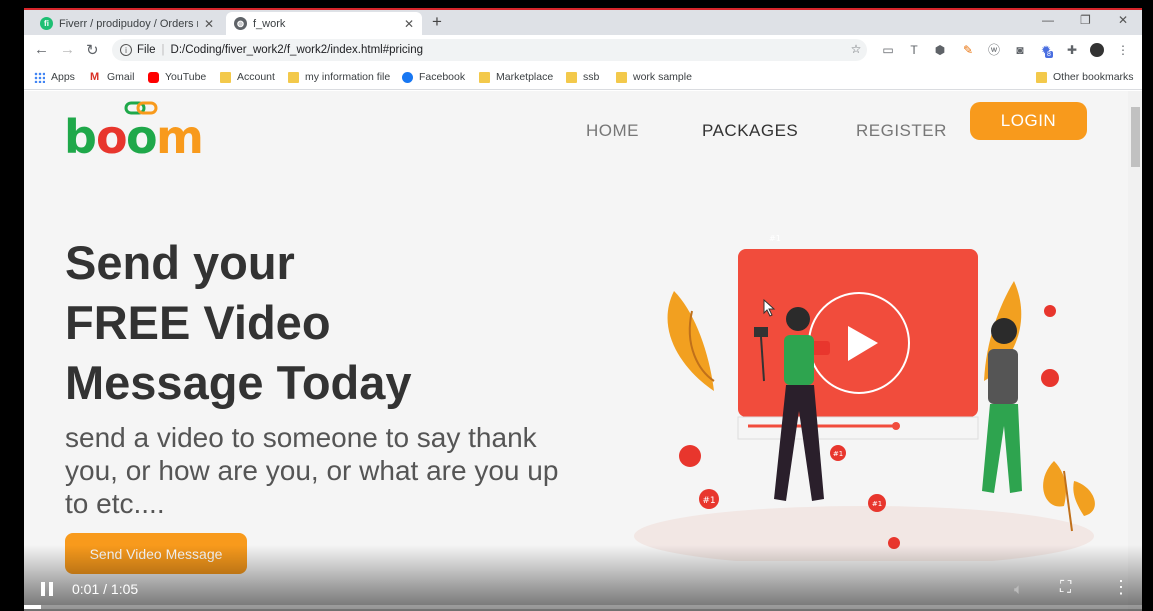 This screenshot has width=1153, height=611. What do you see at coordinates (914, 50) in the screenshot?
I see `text-extension-icon: T` at bounding box center [914, 50].